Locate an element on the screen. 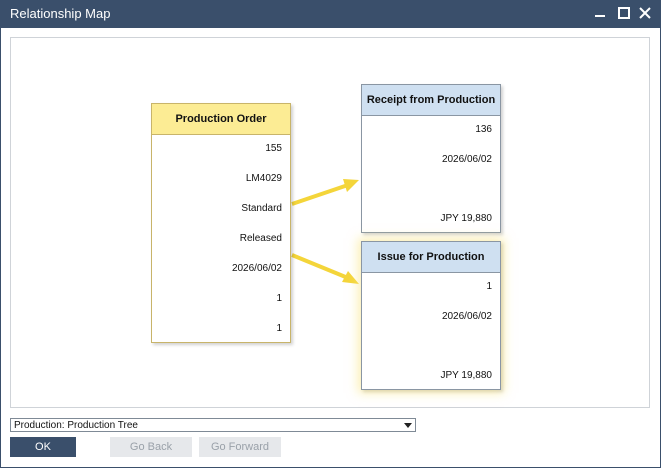 This screenshot has width=661, height=468. production-order-item: LM4029 is located at coordinates (263, 178).